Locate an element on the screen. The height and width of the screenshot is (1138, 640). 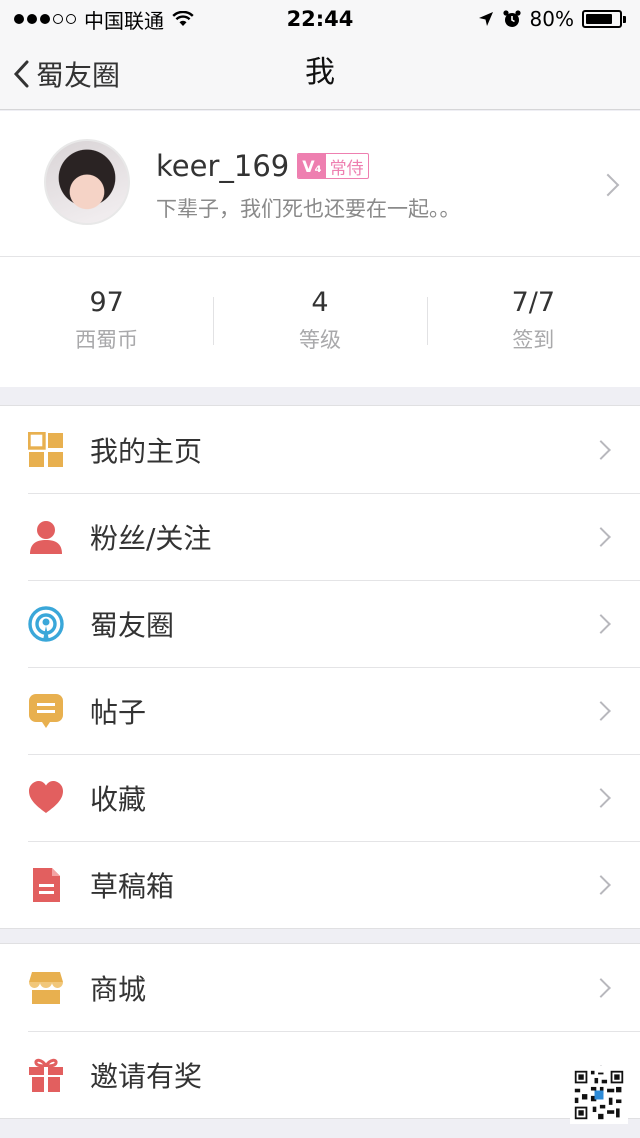
menu-item-label: 商城 is located at coordinates (118, 989).